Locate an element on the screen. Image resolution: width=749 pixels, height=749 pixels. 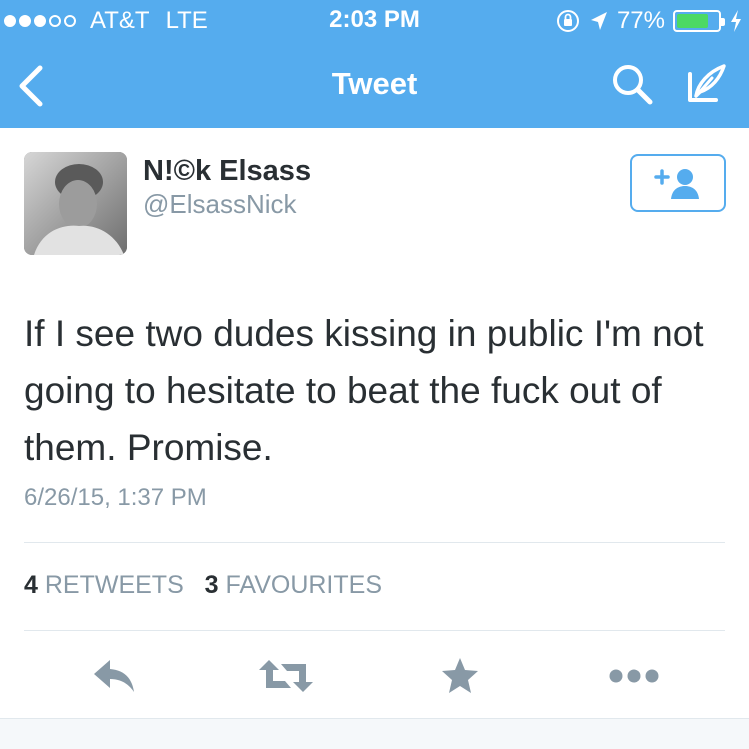
favourites-label: FAVOURITES is located at coordinates (303, 585).